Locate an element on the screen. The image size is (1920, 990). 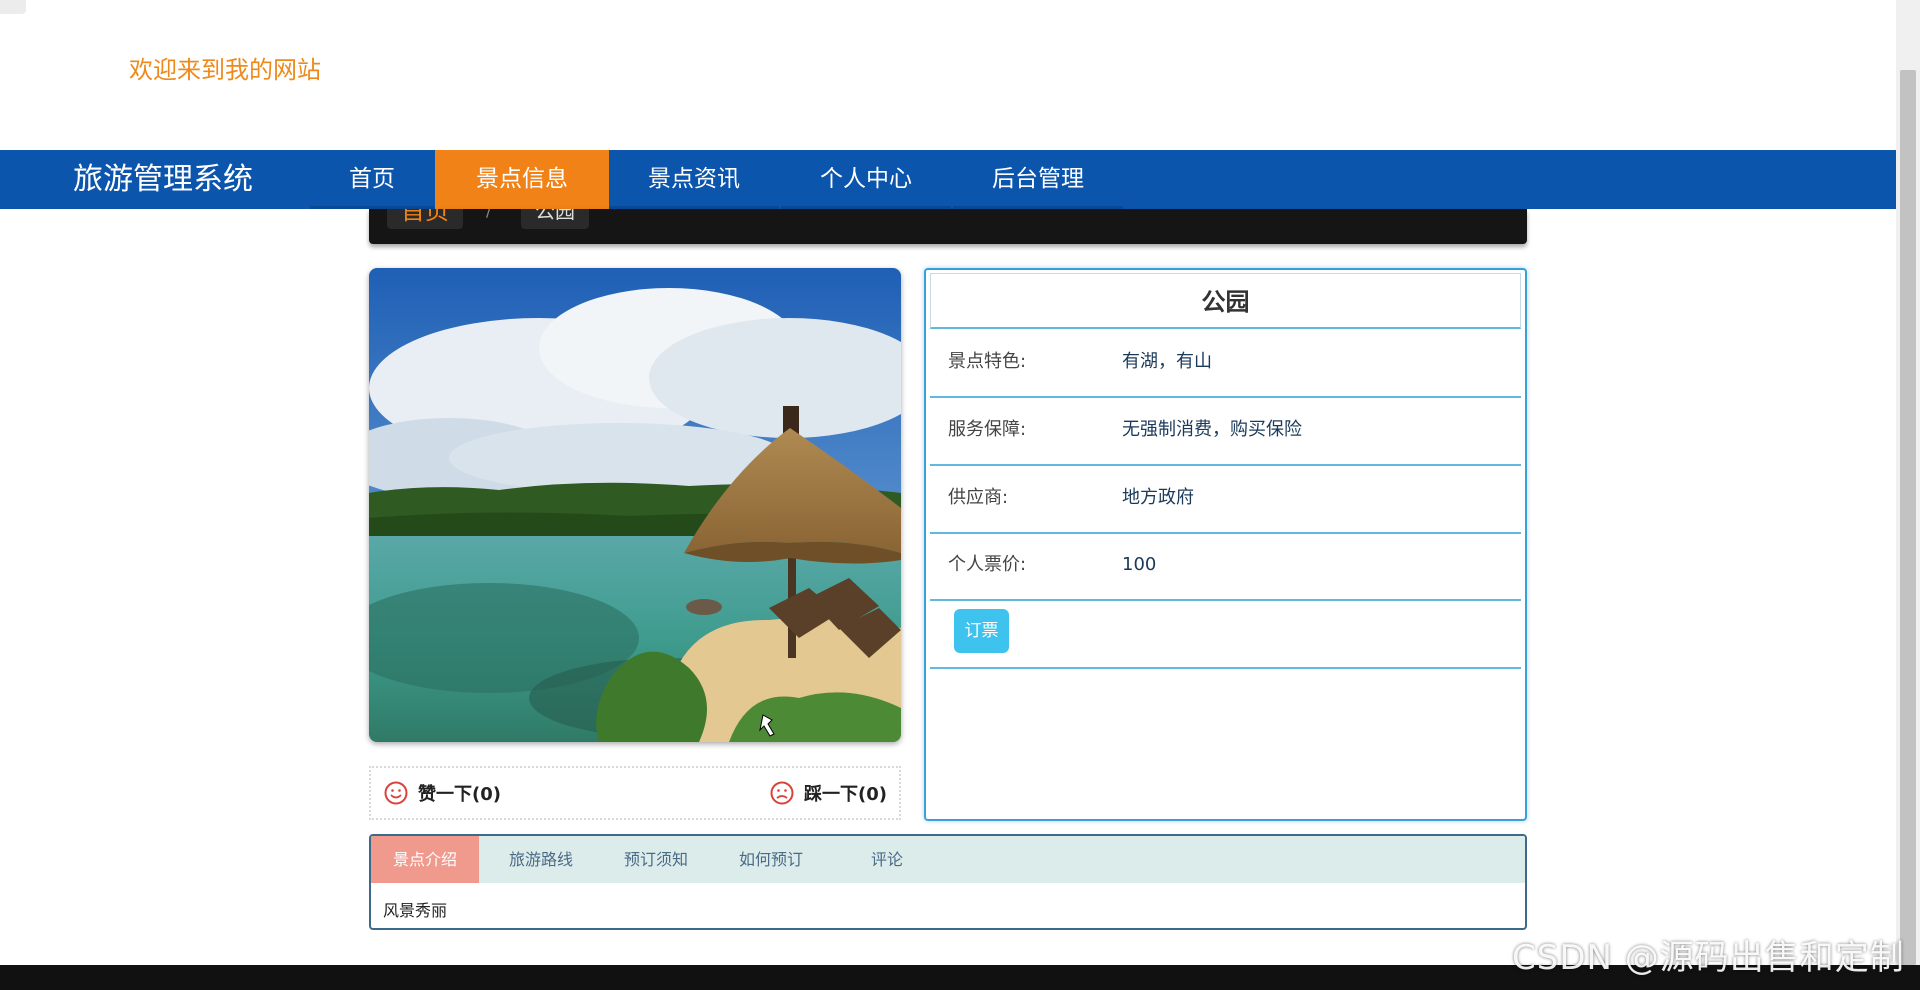
info-label: 个人票价: is located at coordinates (987, 564).